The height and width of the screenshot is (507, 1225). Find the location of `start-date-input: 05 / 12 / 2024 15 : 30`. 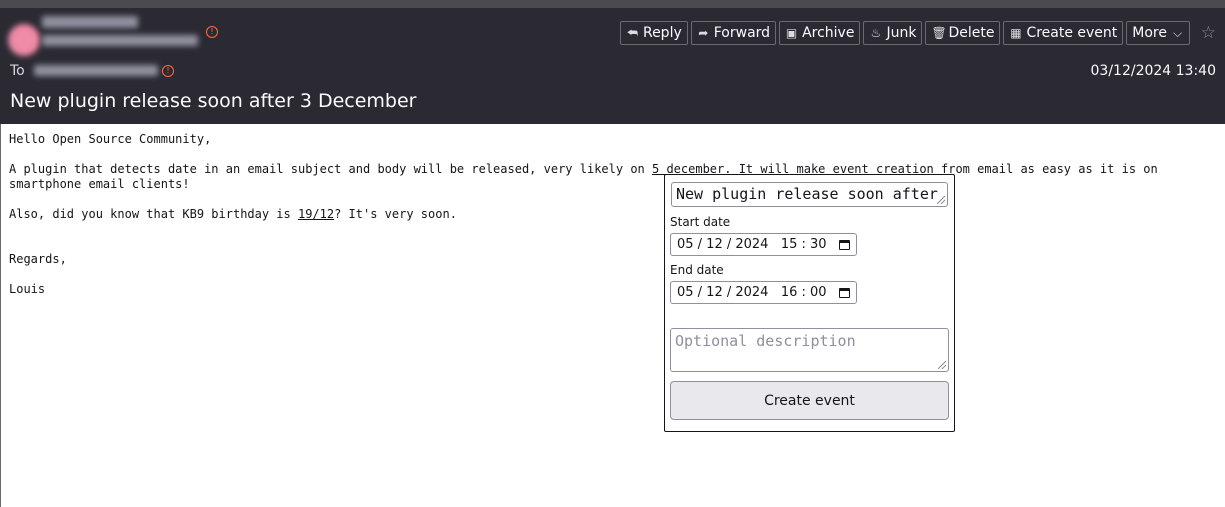

start-date-input: 05 / 12 / 2024 15 : 30 is located at coordinates (763, 244).